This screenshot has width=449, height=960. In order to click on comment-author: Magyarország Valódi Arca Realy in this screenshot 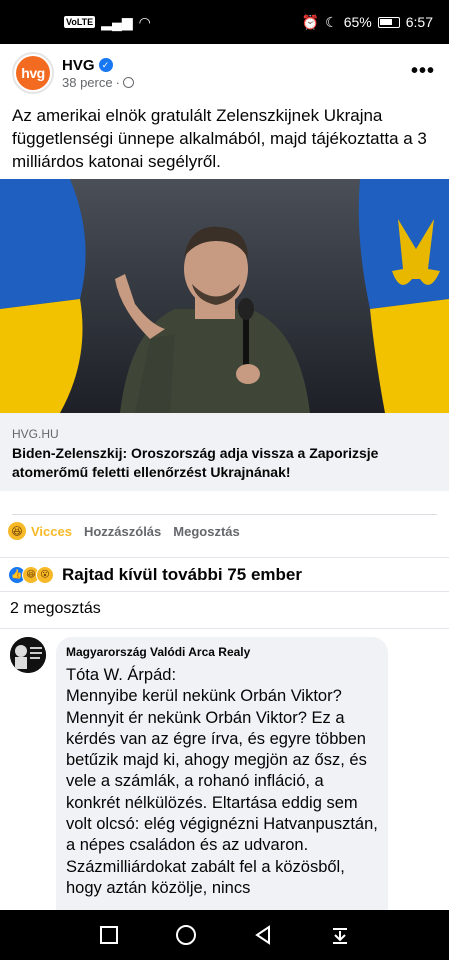, I will do `click(222, 652)`.